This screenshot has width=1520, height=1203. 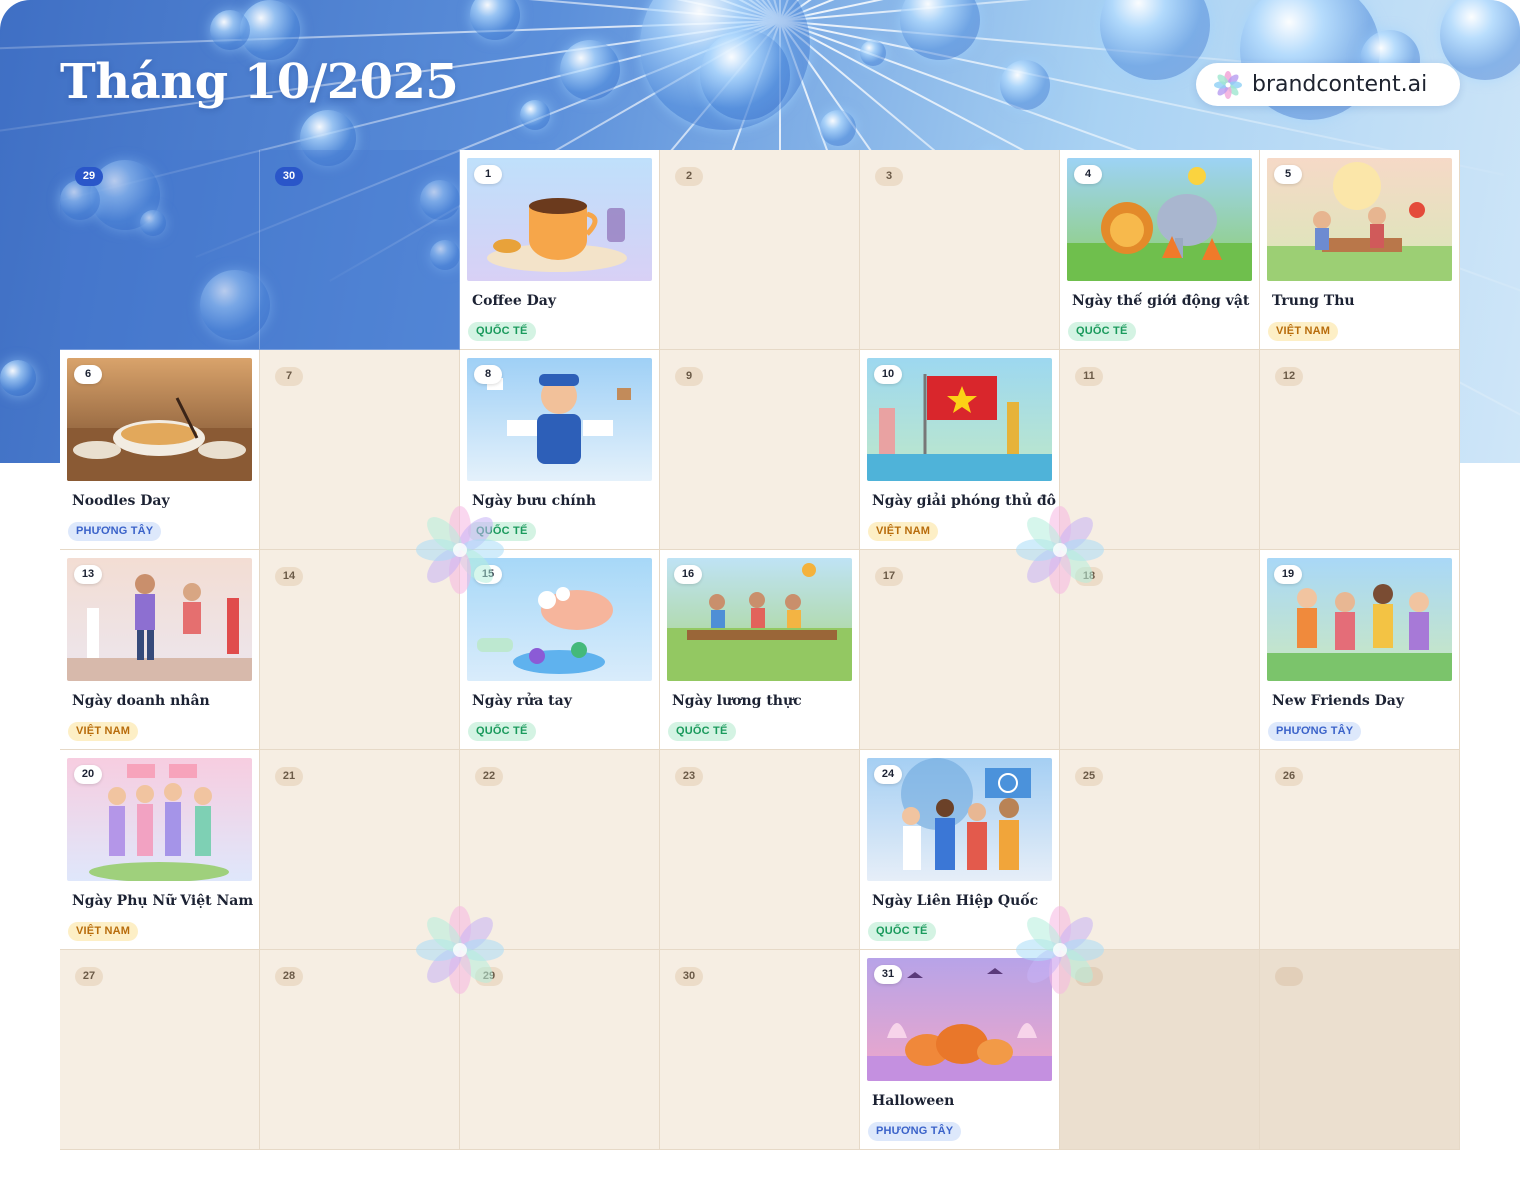 I want to click on calendar-day-cell: 23, so click(x=760, y=850).